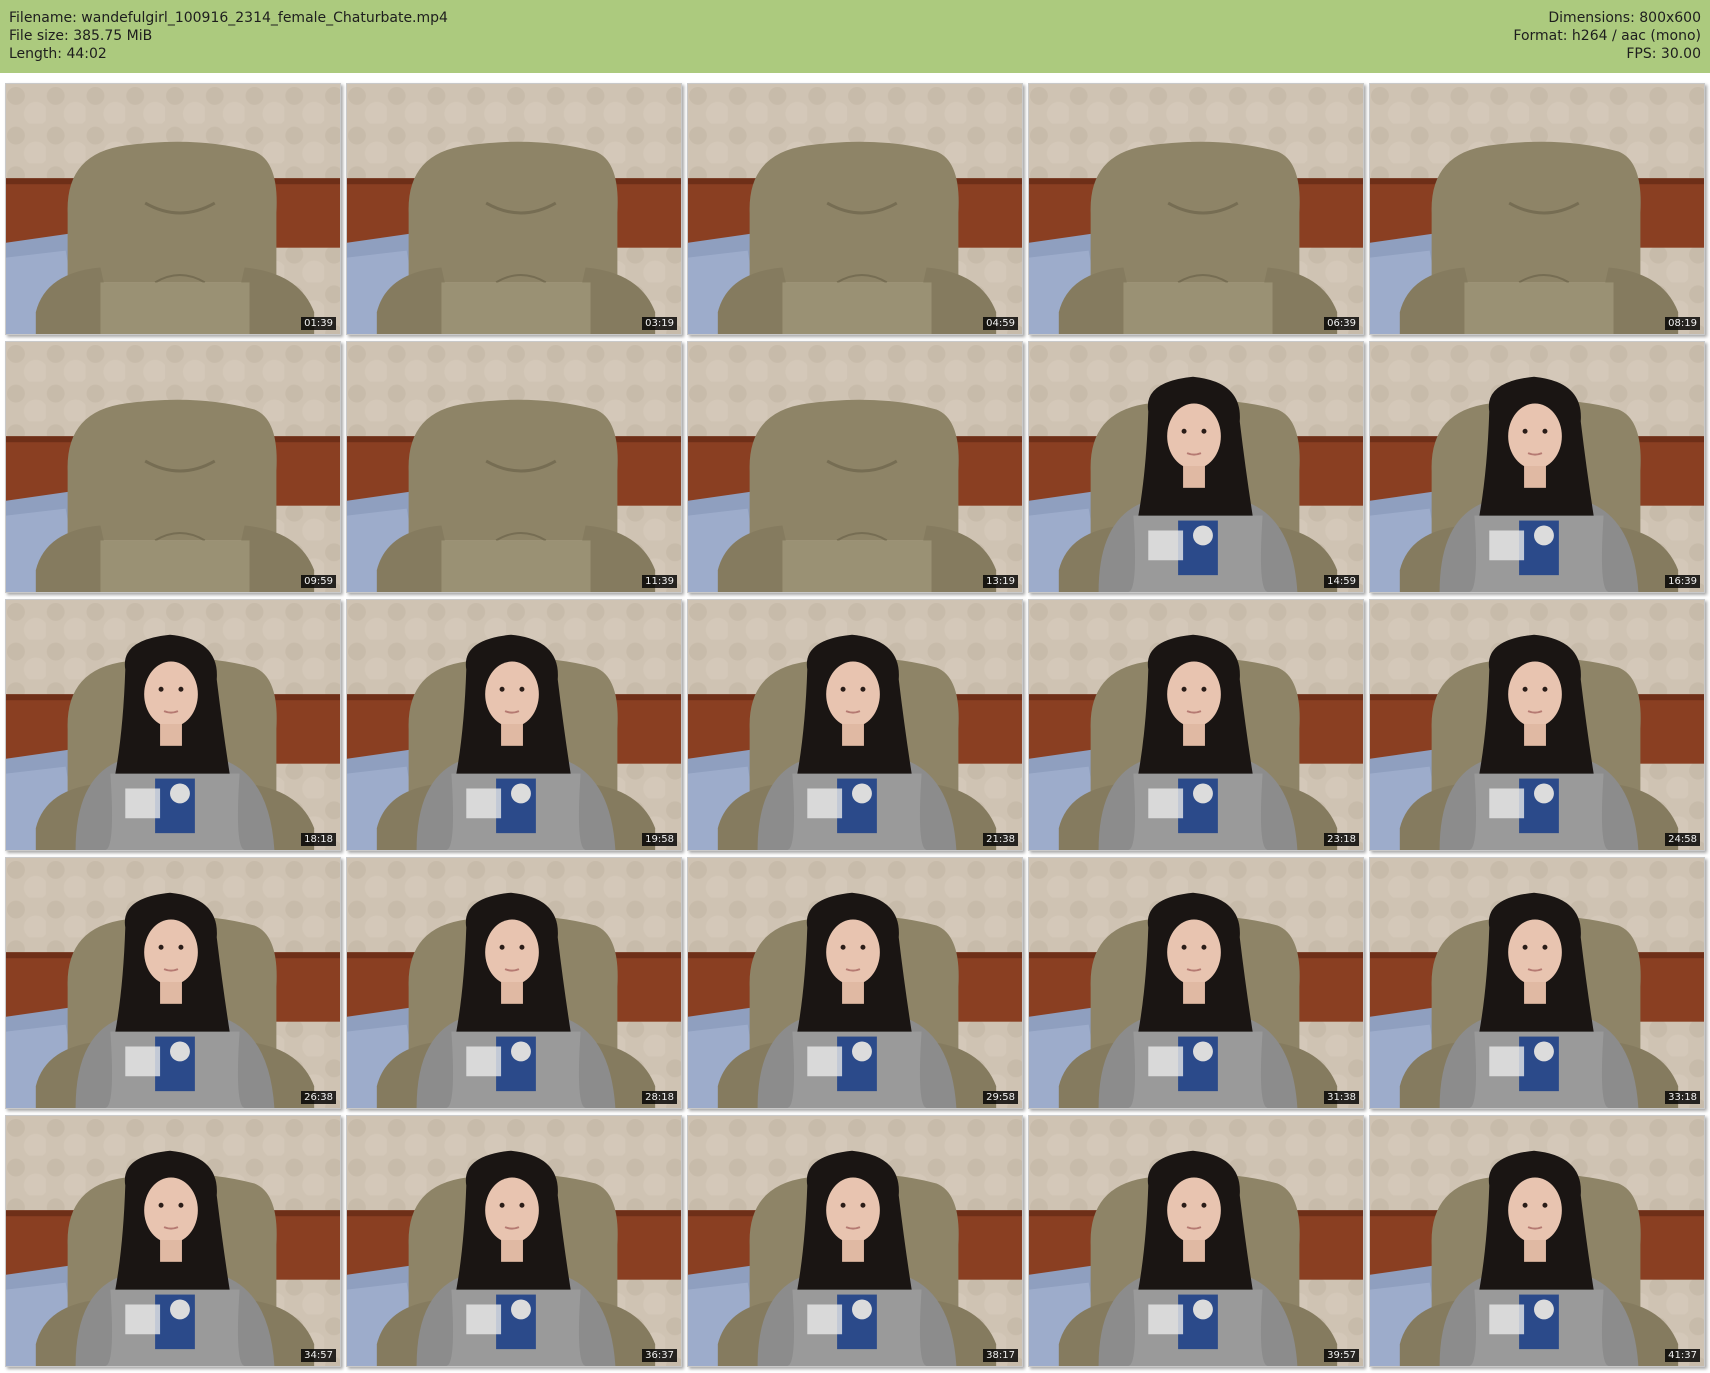  I want to click on timestamp-label: 21:38, so click(1000, 839).